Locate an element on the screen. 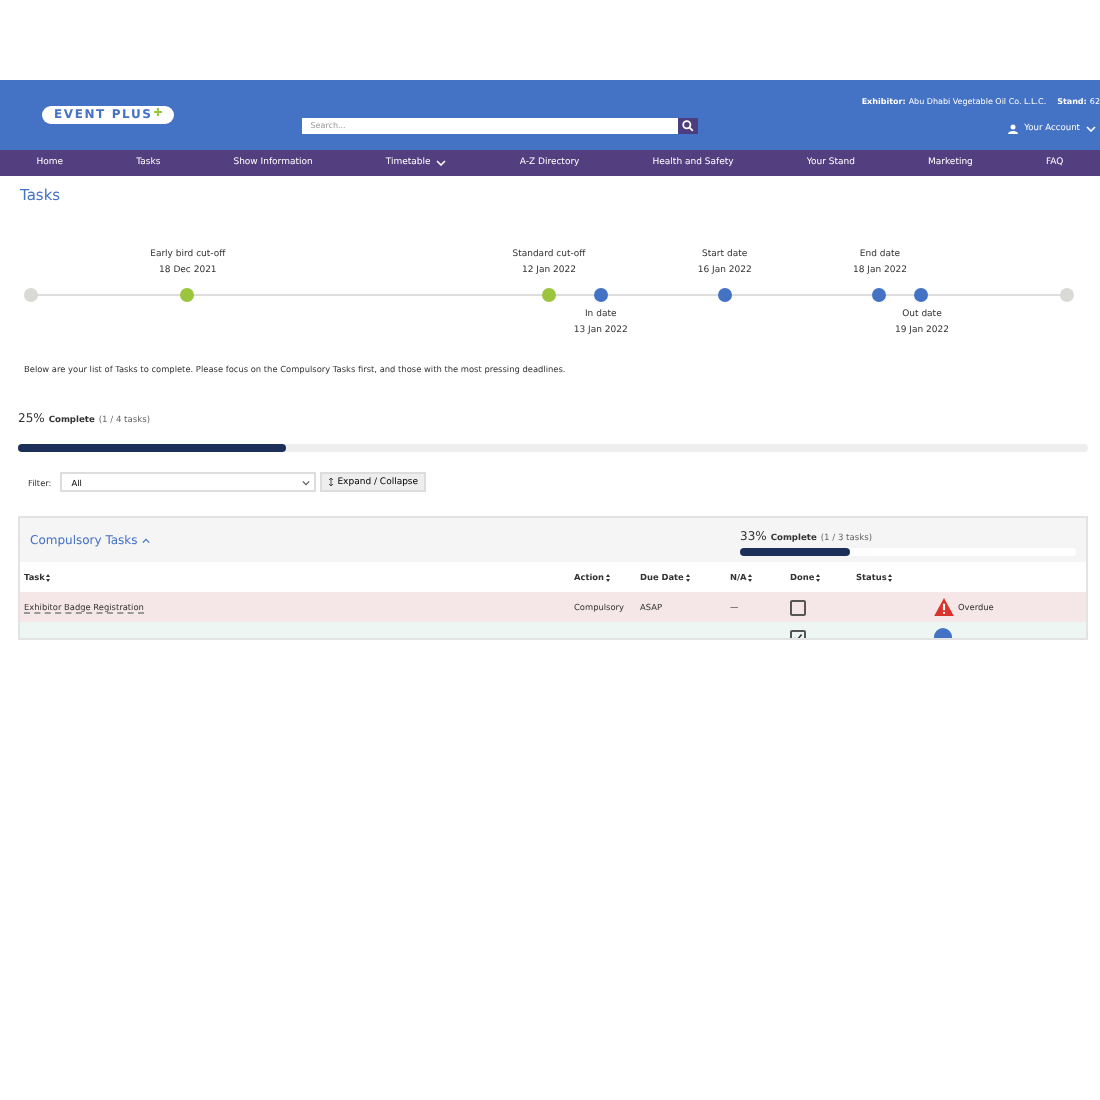 The height and width of the screenshot is (1100, 1100). search-icon is located at coordinates (688, 125).